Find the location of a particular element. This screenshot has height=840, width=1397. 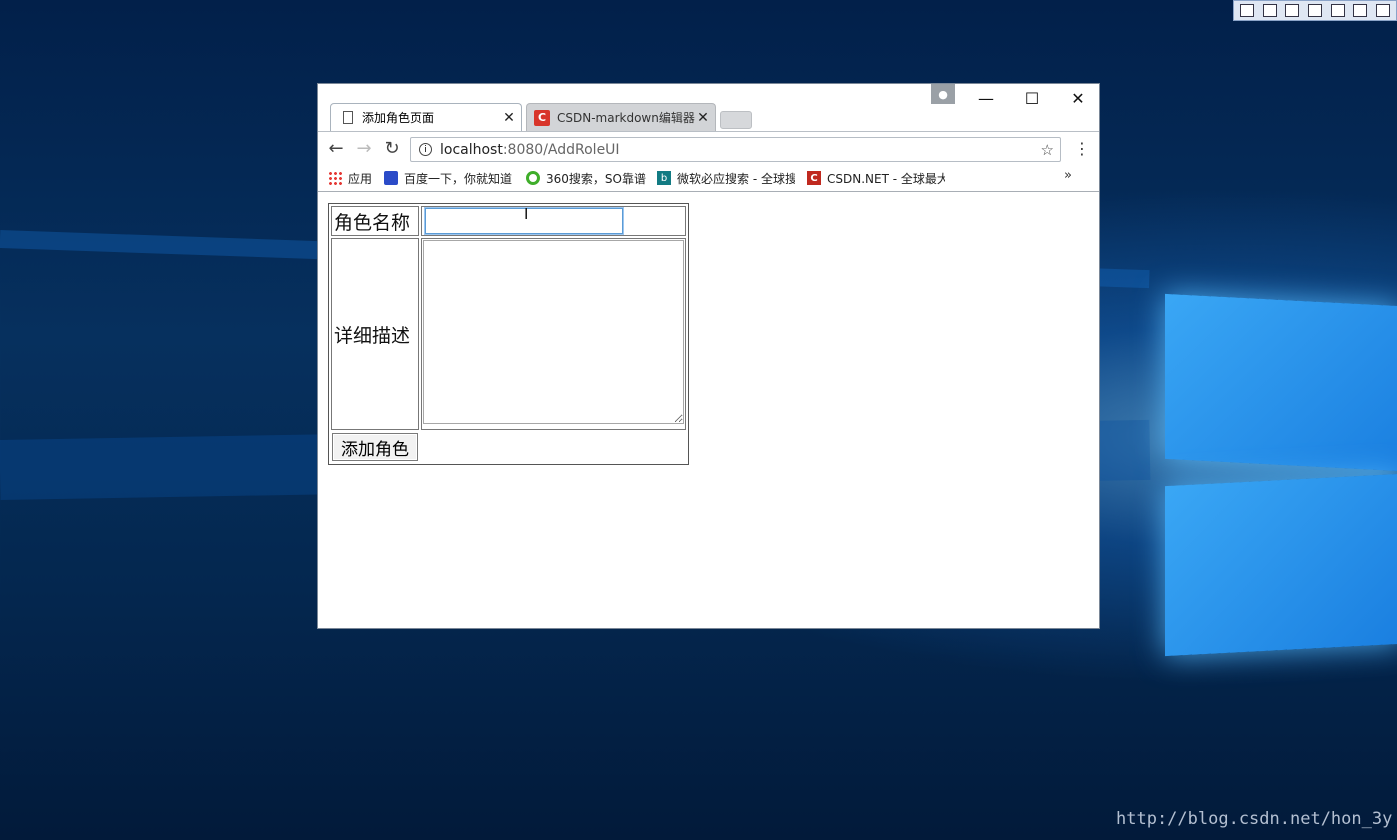

select-icon is located at coordinates (1314, 10).